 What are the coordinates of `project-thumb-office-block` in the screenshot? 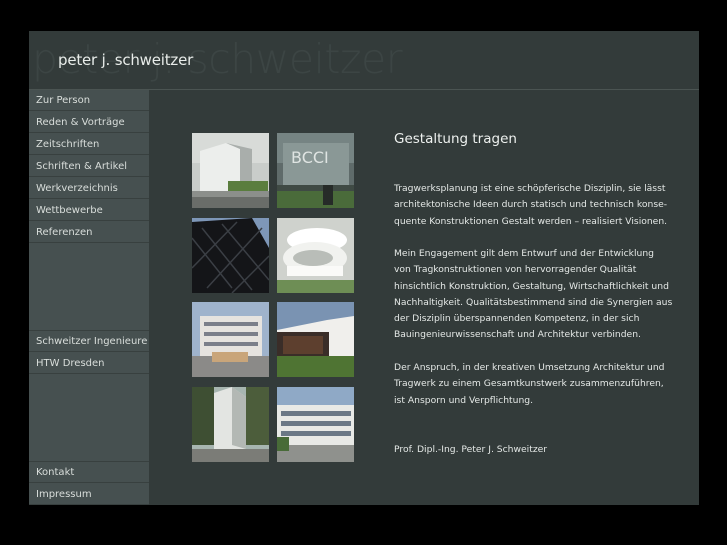 It's located at (230, 339).